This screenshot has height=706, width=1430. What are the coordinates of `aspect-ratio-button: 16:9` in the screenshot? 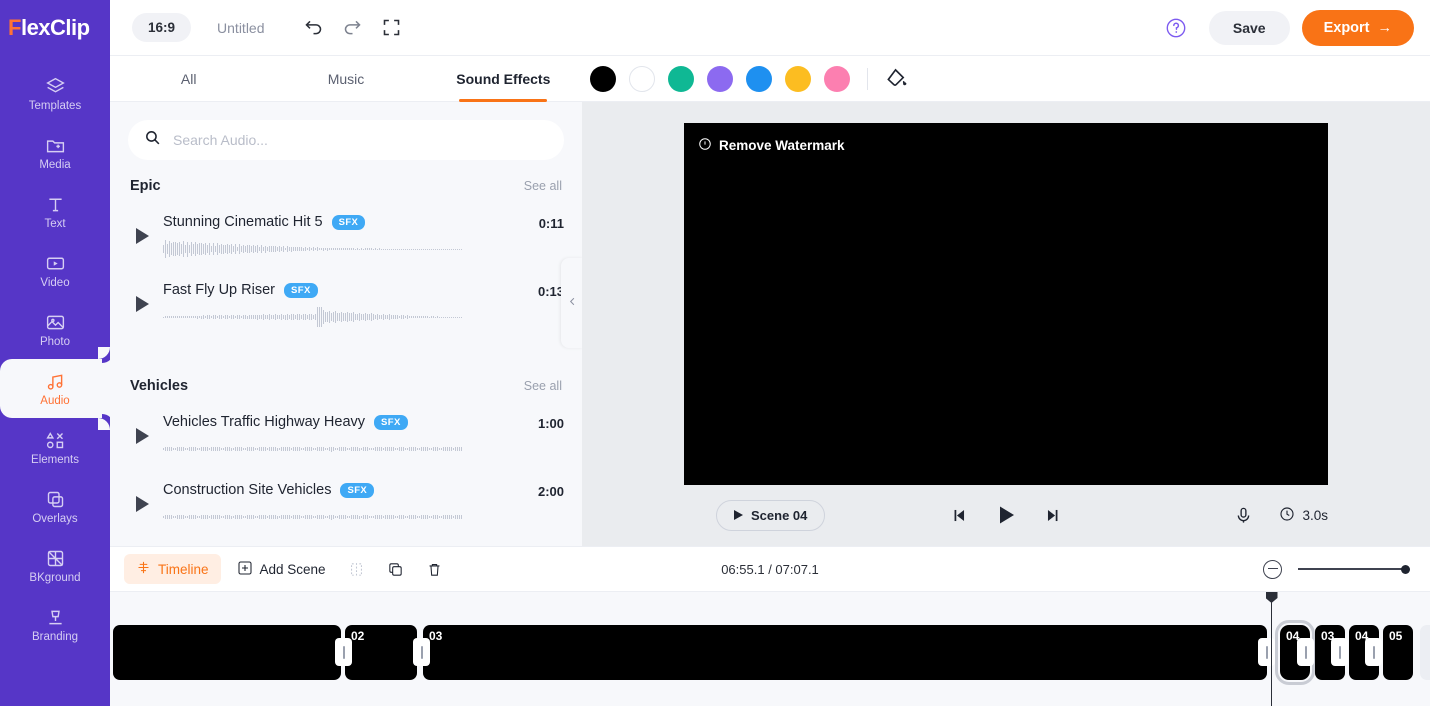 It's located at (162, 27).